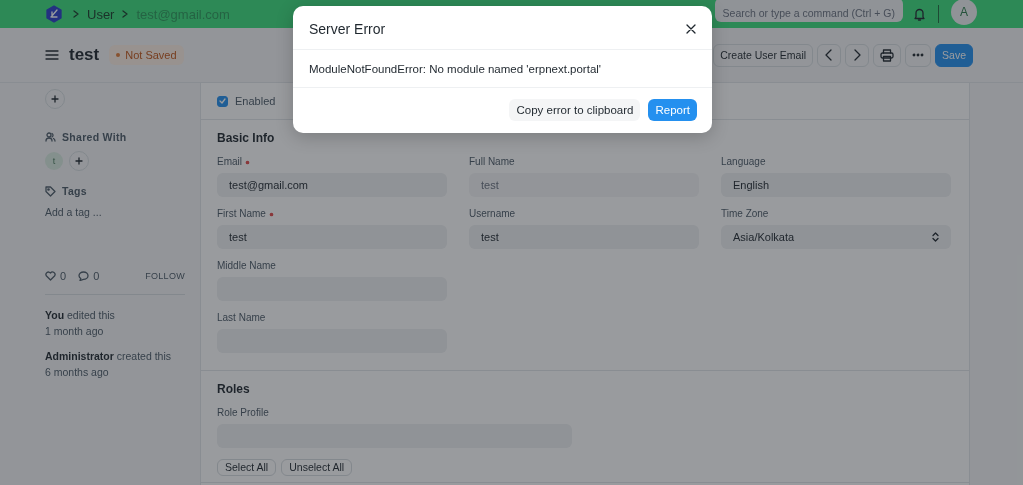 Image resolution: width=1023 pixels, height=485 pixels. I want to click on dialog-title: Server Error, so click(347, 29).